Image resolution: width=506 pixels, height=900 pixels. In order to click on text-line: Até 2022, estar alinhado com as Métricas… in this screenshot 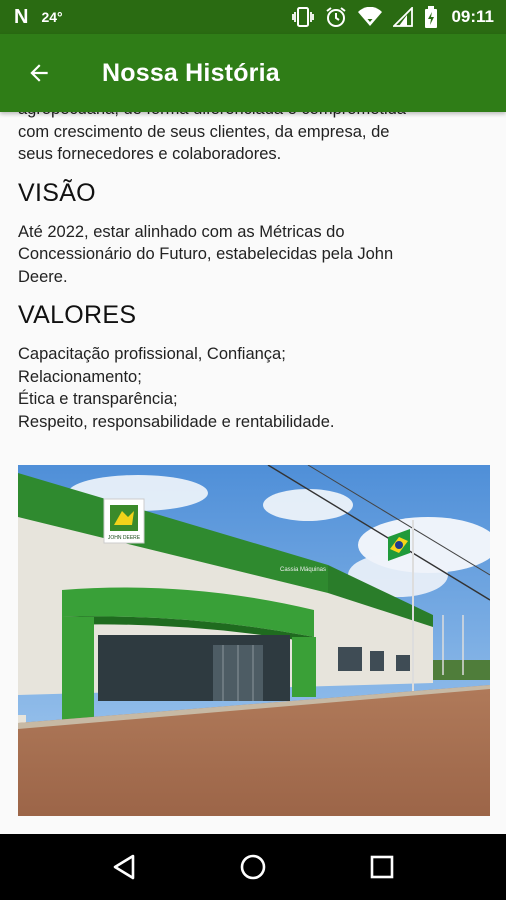, I will do `click(181, 231)`.